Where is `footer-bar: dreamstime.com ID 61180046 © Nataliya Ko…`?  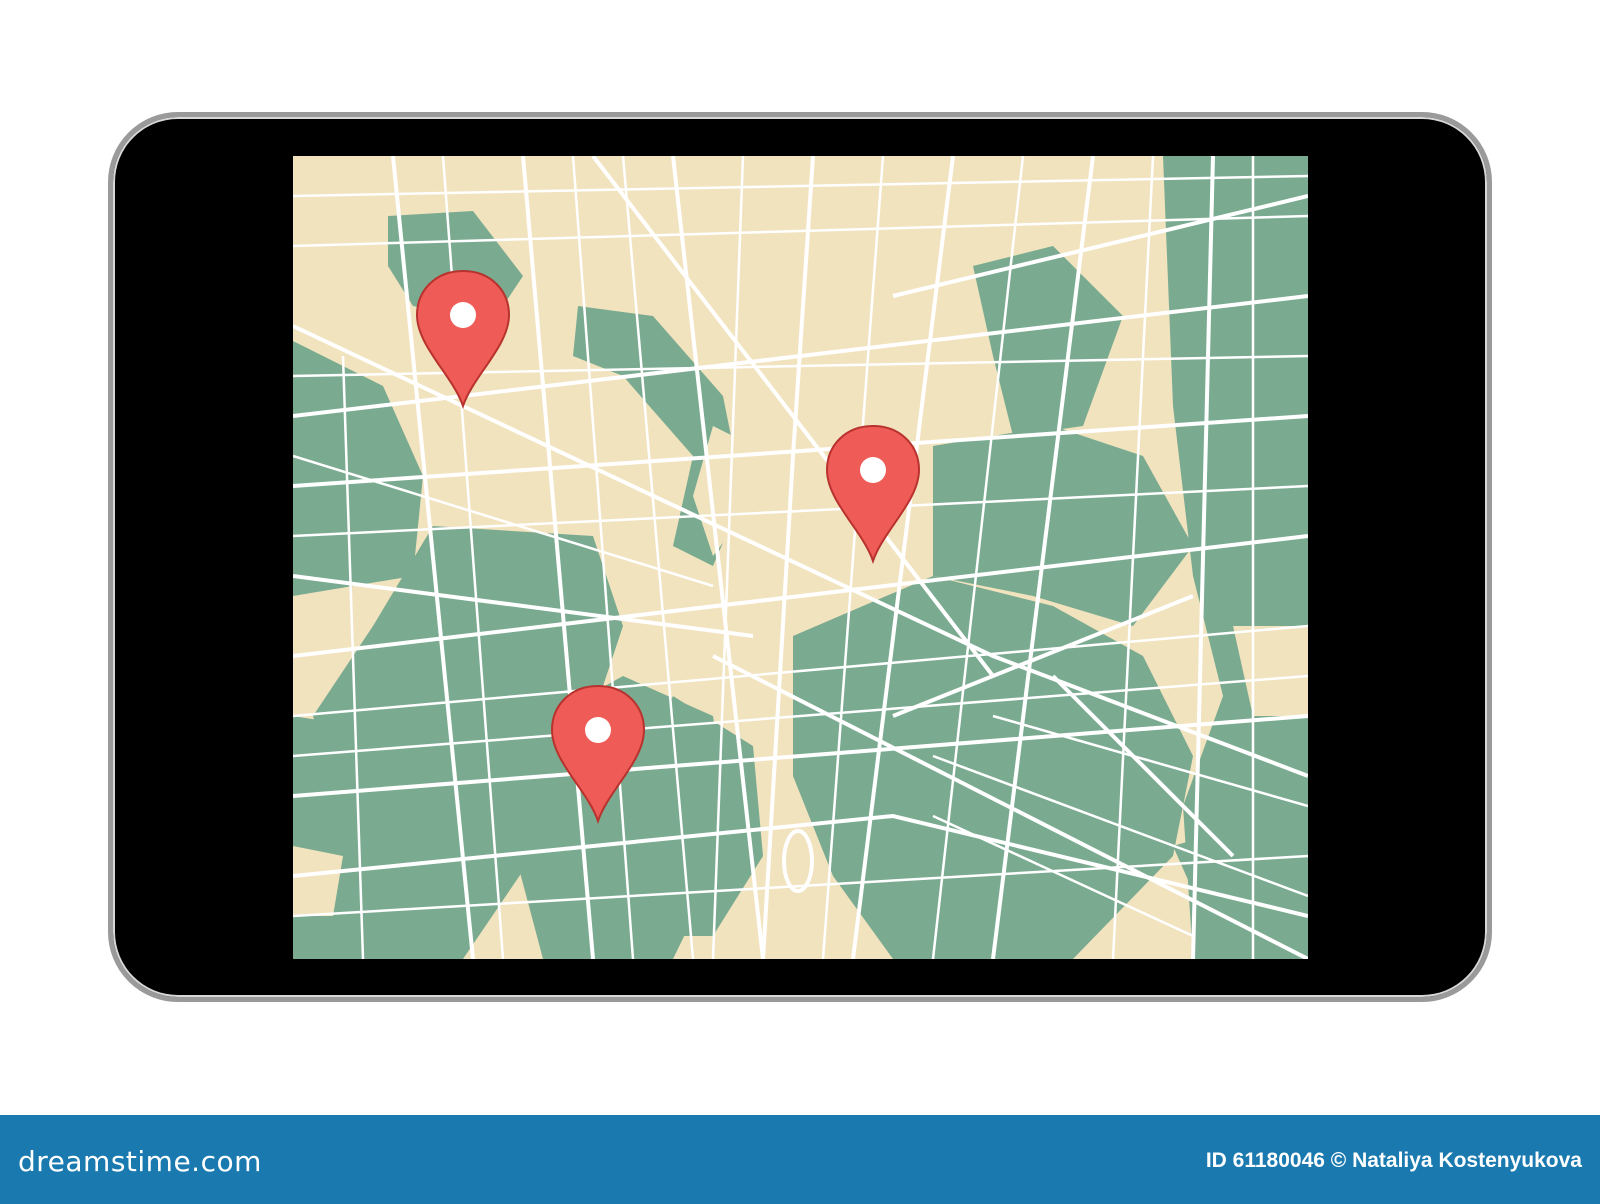
footer-bar: dreamstime.com ID 61180046 © Nataliya Ko… is located at coordinates (800, 1159).